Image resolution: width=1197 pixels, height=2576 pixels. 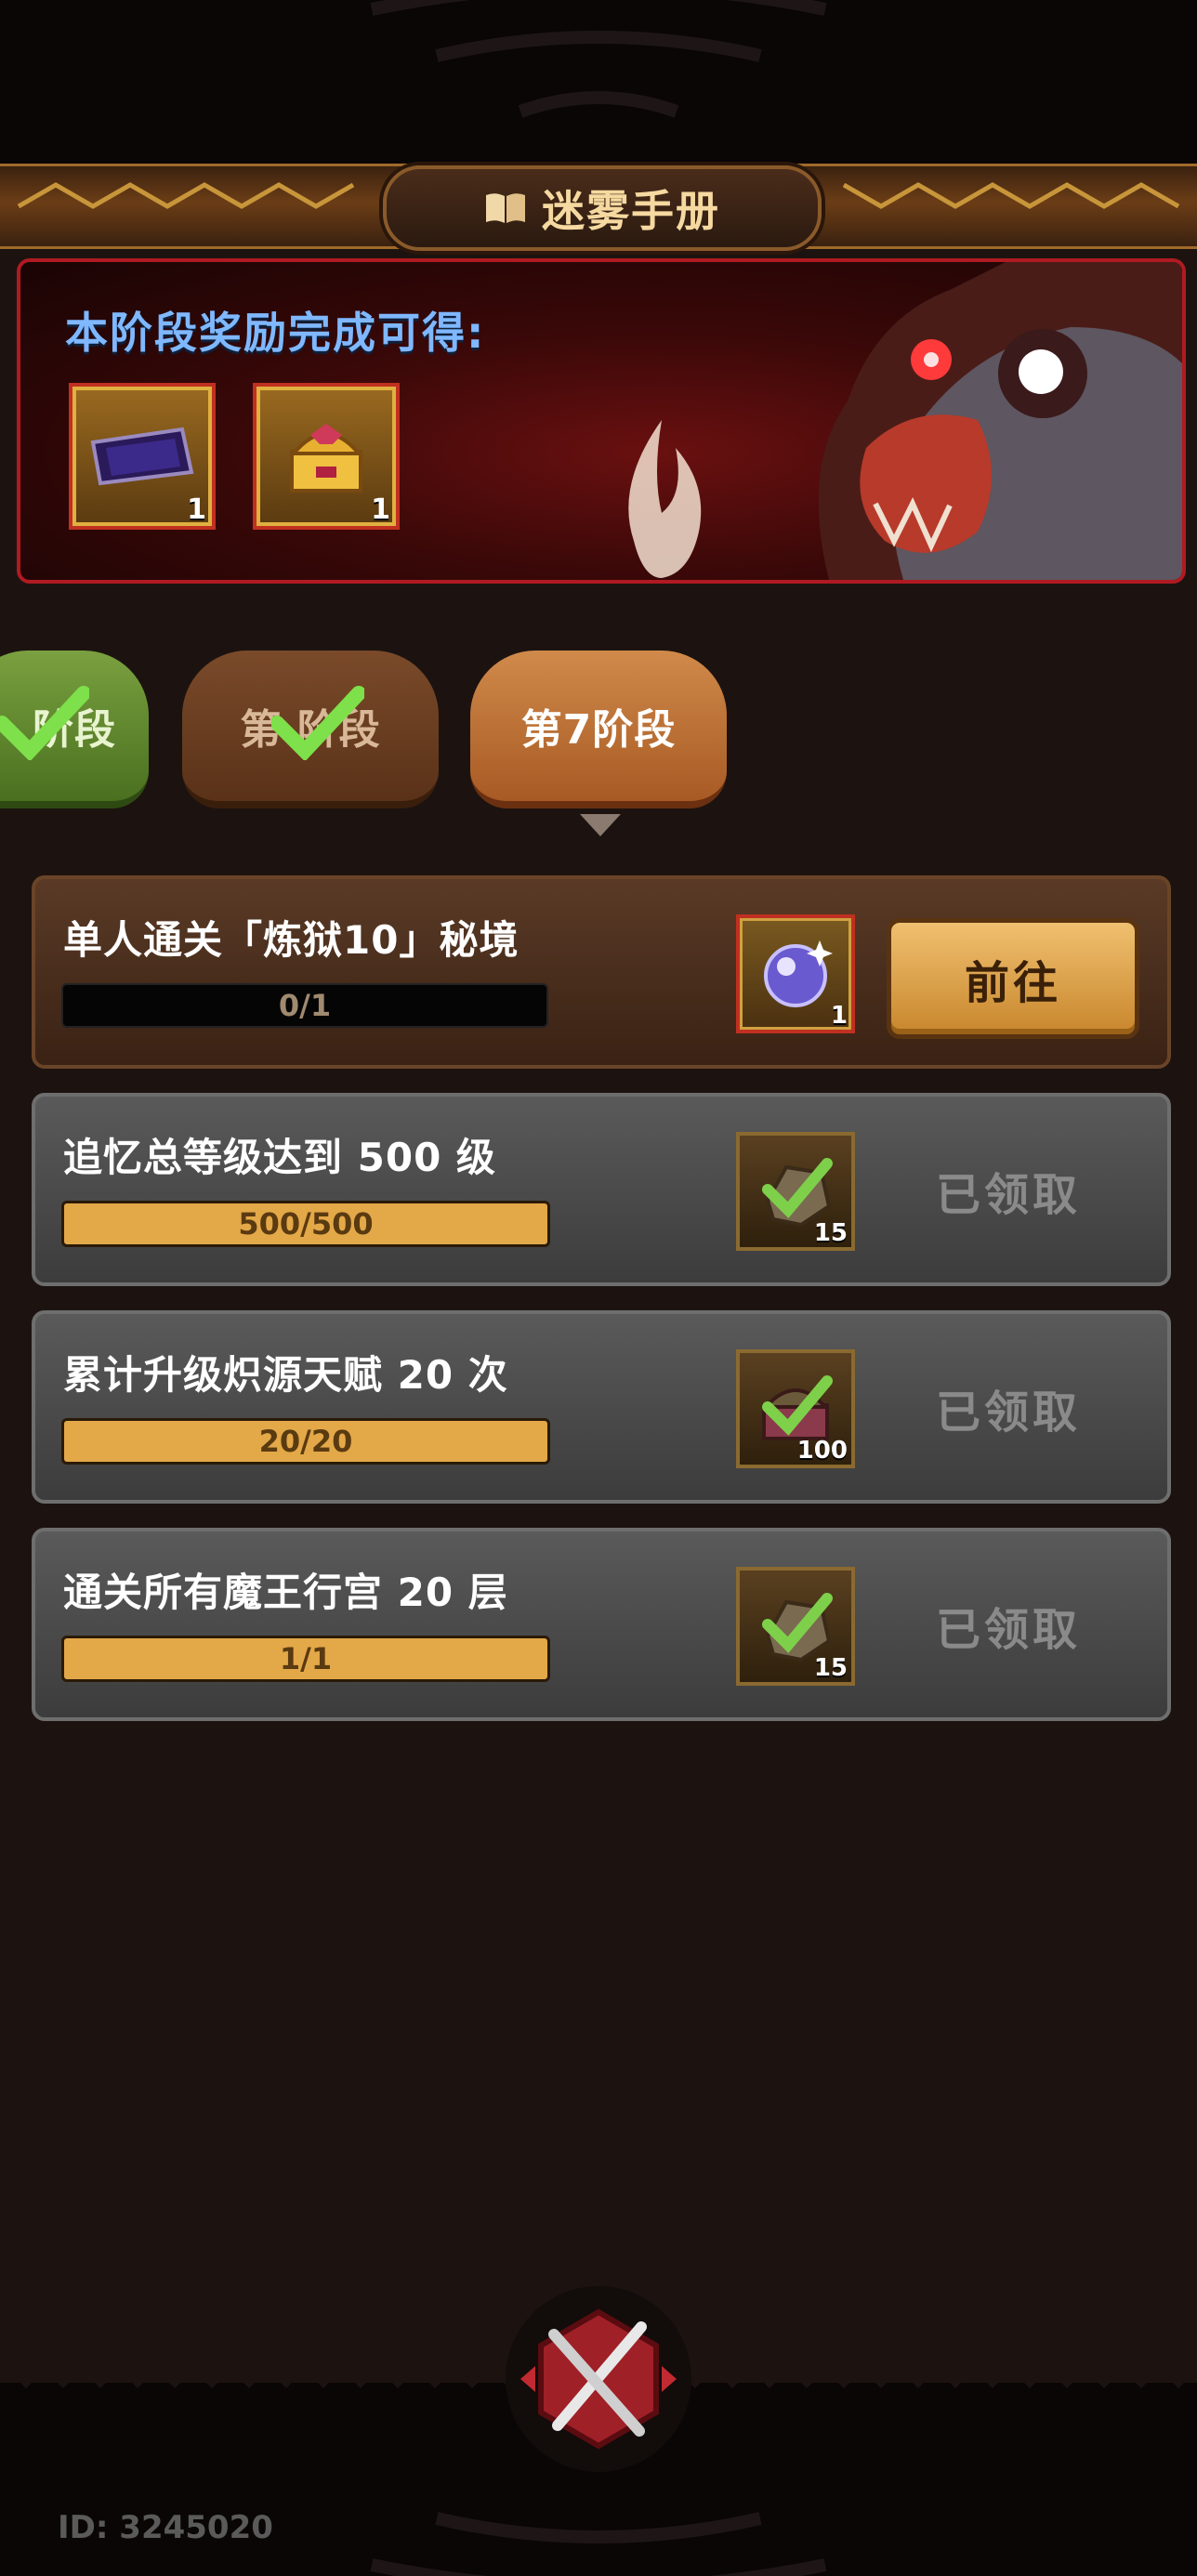 I want to click on task-title: 单人通关「炼狱10」秘境, so click(x=291, y=940).